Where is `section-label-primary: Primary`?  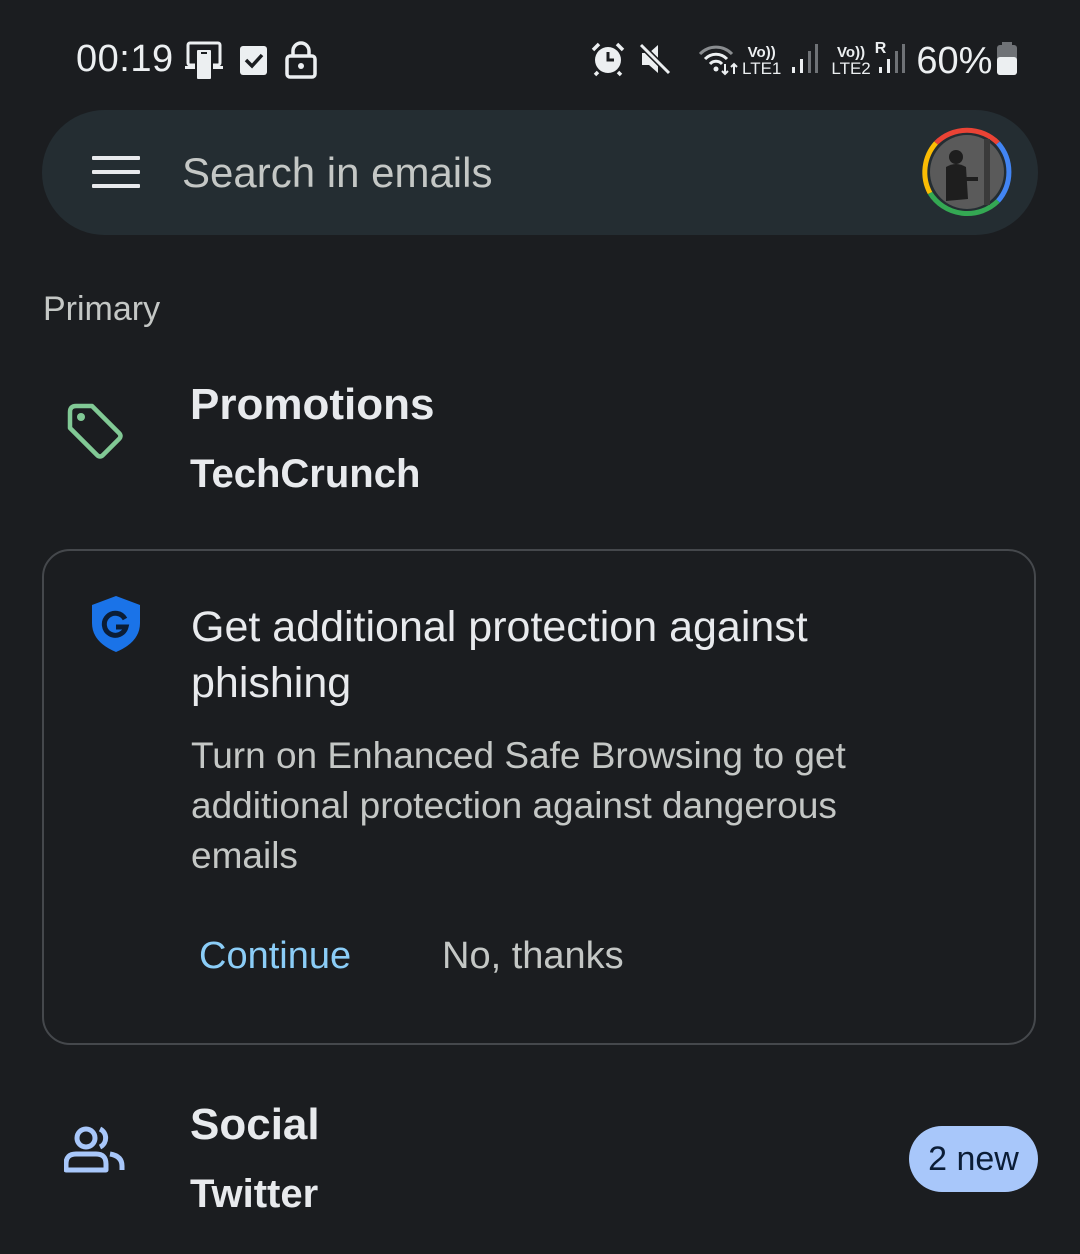
section-label-primary: Primary is located at coordinates (102, 309).